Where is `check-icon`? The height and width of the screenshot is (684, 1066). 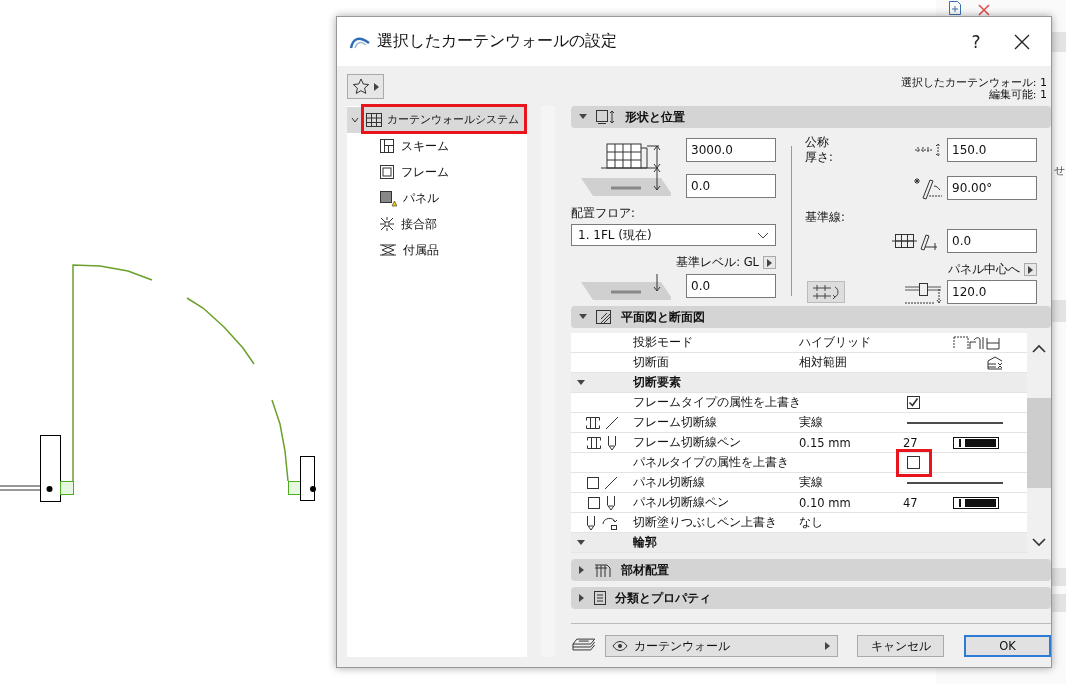 check-icon is located at coordinates (913, 402).